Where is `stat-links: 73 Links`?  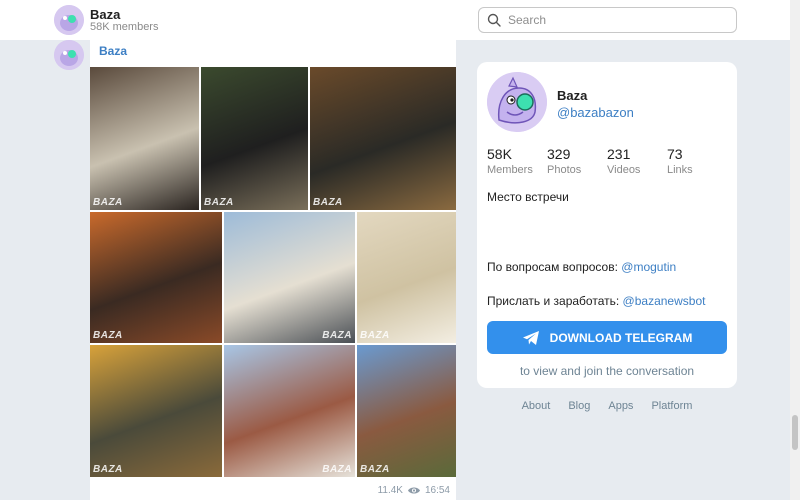
stat-links: 73 Links is located at coordinates (680, 161).